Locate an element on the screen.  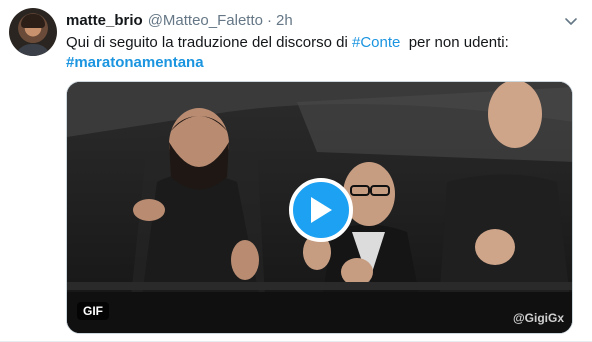
tweet-text-after: per non udenti: is located at coordinates (454, 42).